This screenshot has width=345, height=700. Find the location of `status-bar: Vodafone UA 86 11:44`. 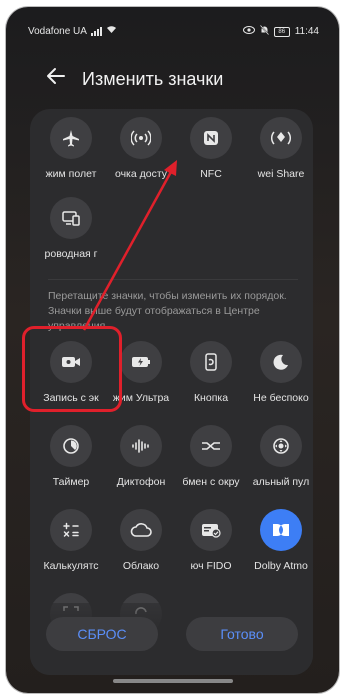

status-bar: Vodafone UA 86 11:44 is located at coordinates (172, 23).